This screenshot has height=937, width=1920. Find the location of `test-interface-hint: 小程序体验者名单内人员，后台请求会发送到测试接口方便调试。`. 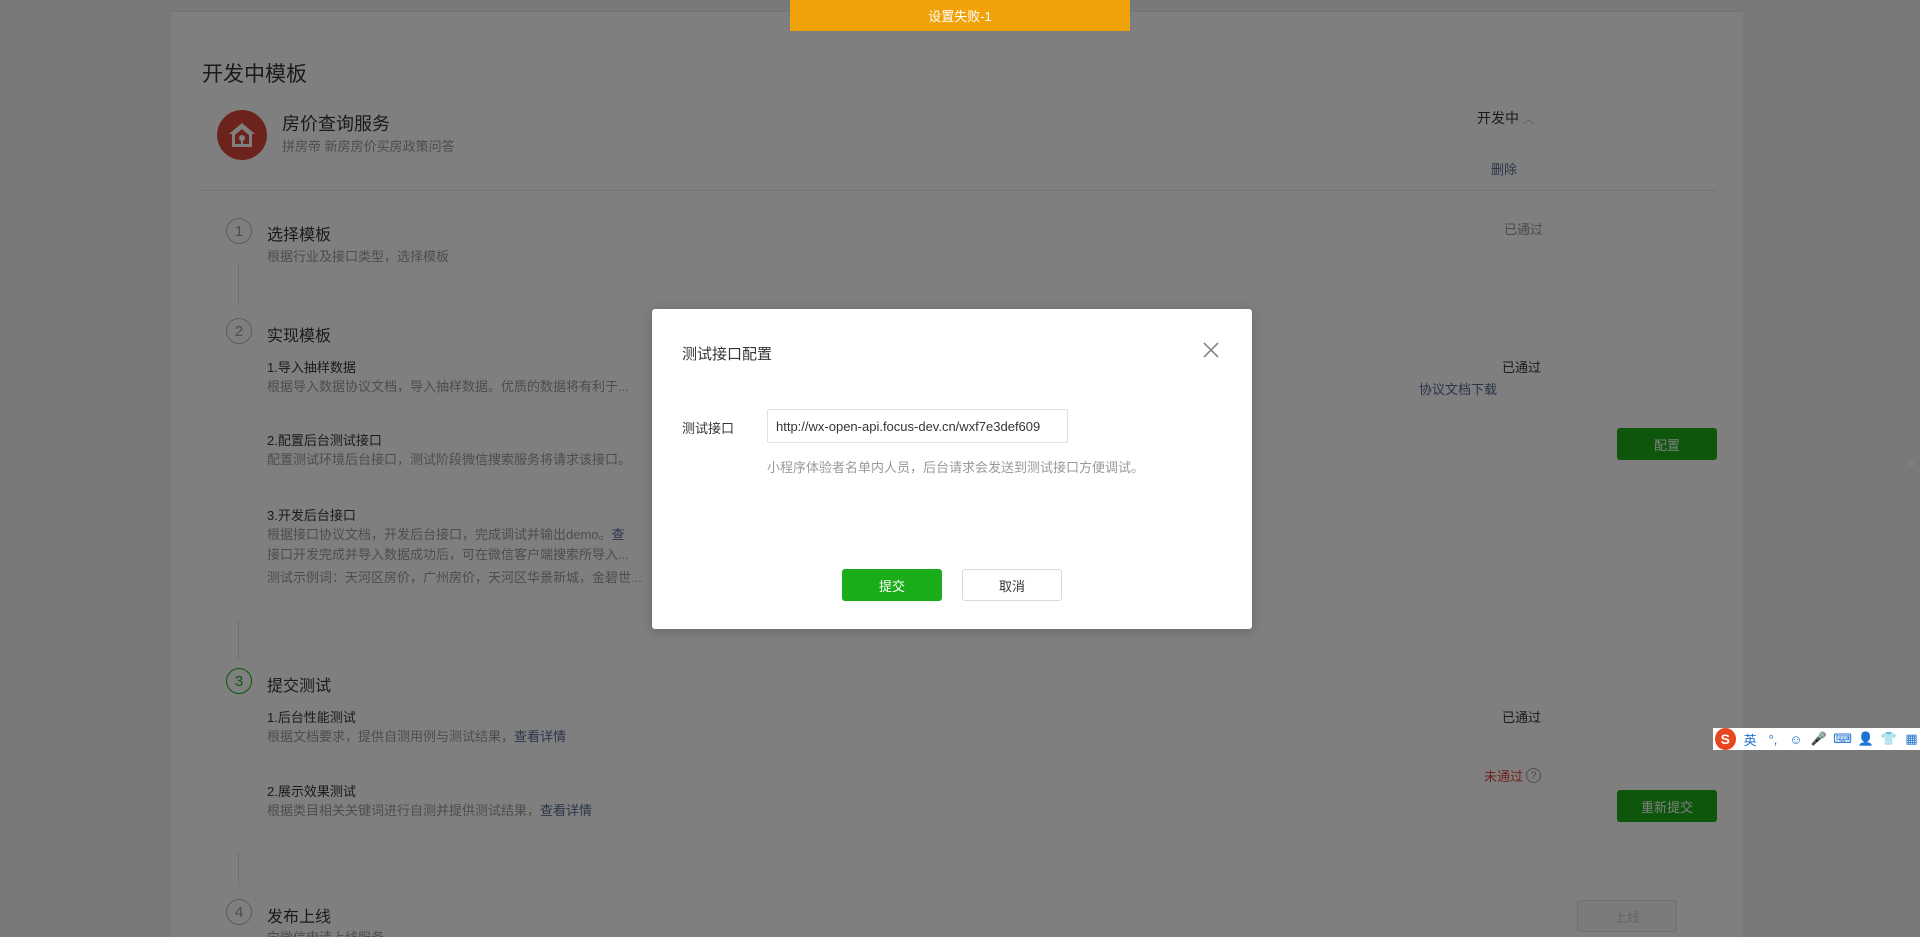

test-interface-hint: 小程序体验者名单内人员，后台请求会发送到测试接口方便调试。 is located at coordinates (956, 467).